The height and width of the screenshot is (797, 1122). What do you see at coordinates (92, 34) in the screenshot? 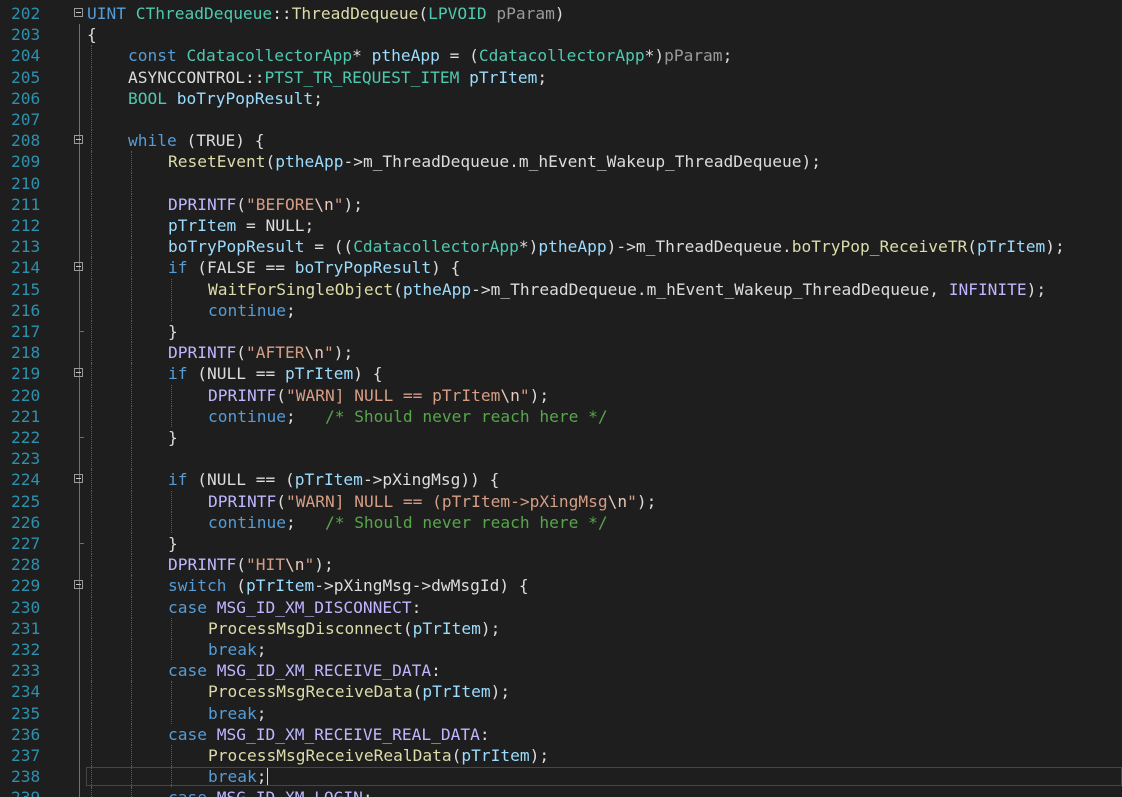
I see `code-text: {` at bounding box center [92, 34].